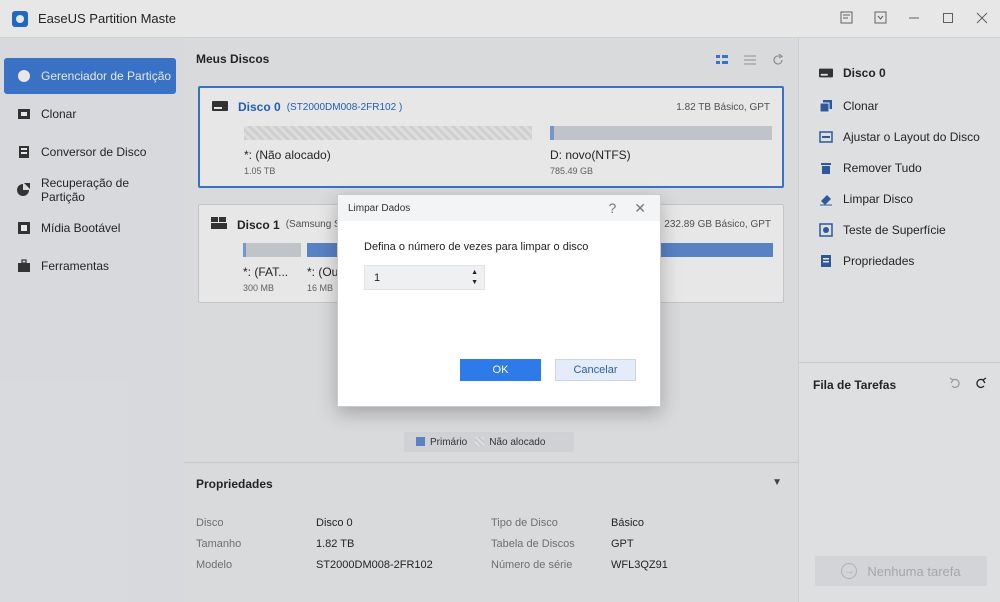 The width and height of the screenshot is (1000, 602). I want to click on help-icon: ?, so click(612, 208).